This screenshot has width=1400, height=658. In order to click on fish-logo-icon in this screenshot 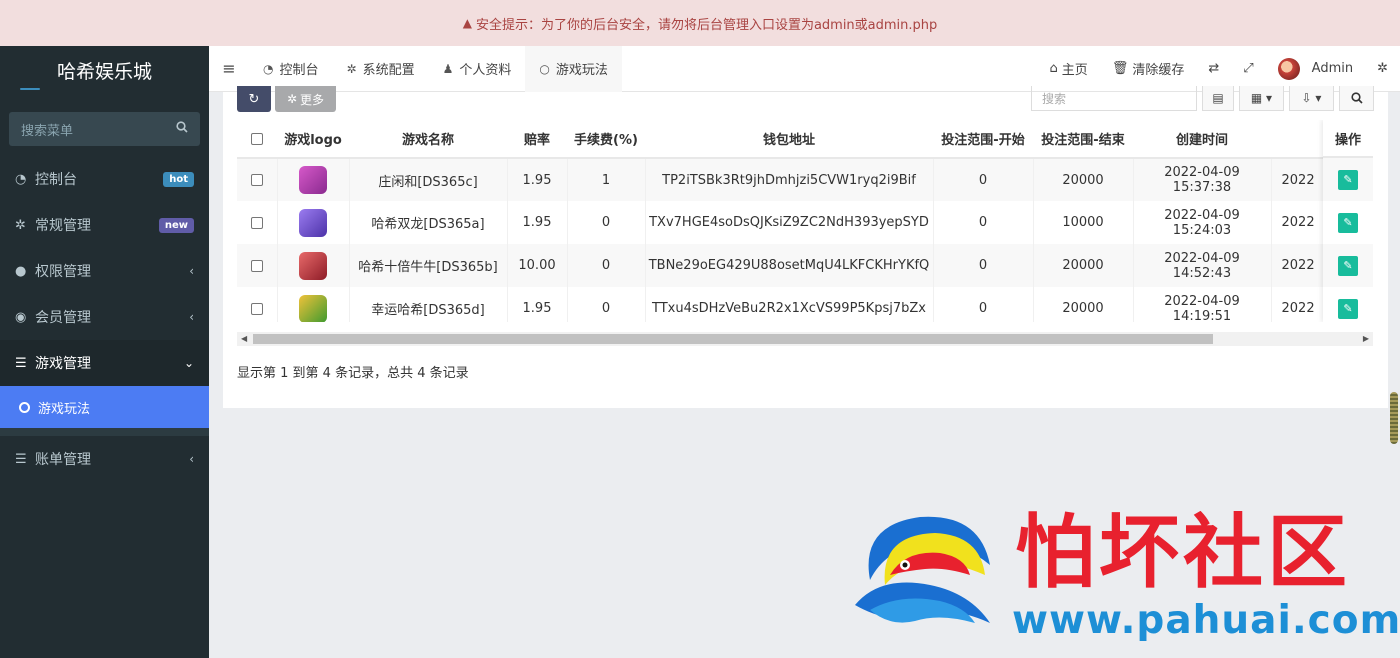, I will do `click(922, 569)`.